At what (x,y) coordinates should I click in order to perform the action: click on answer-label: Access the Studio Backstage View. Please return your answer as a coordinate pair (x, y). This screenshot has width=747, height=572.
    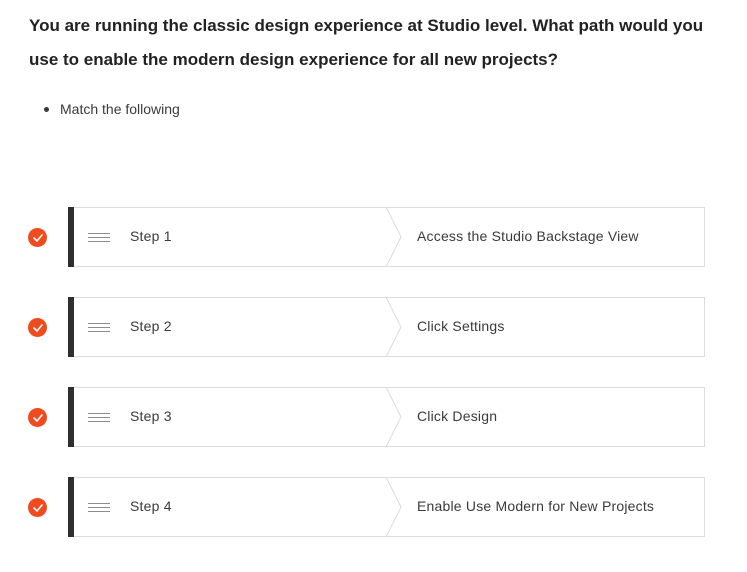
    Looking at the image, I should click on (528, 236).